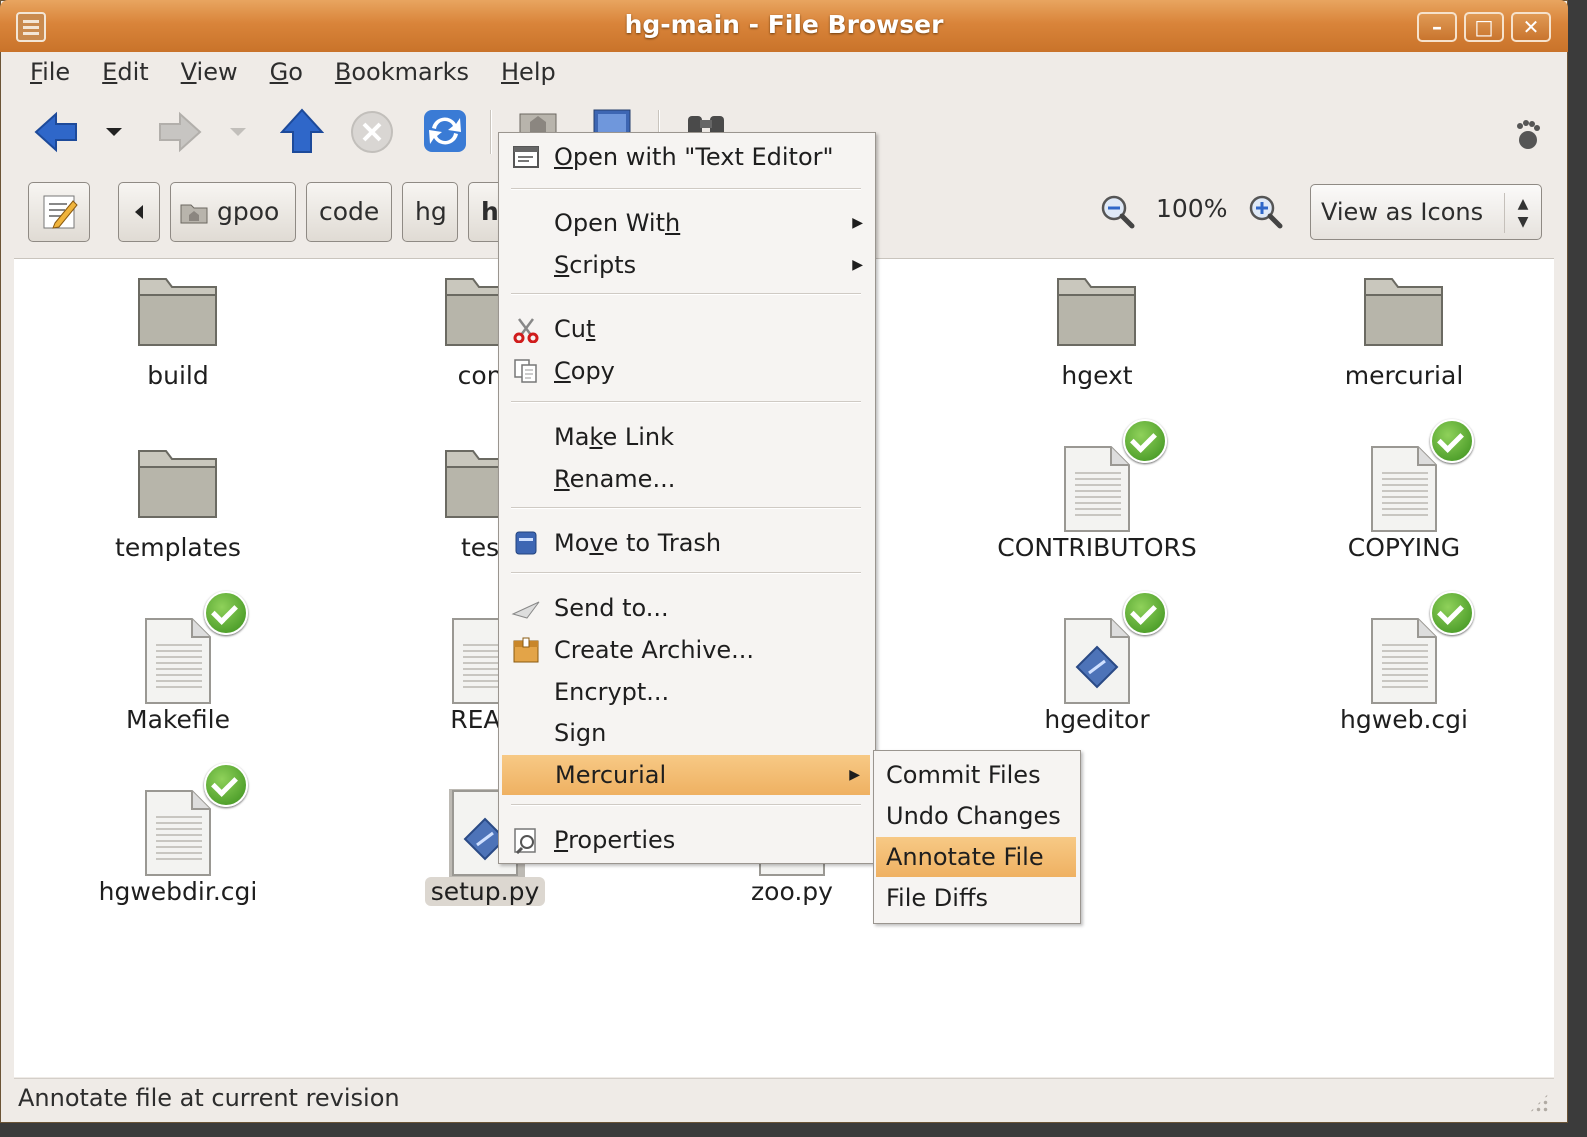 The width and height of the screenshot is (1587, 1137). I want to click on reload-button, so click(445, 131).